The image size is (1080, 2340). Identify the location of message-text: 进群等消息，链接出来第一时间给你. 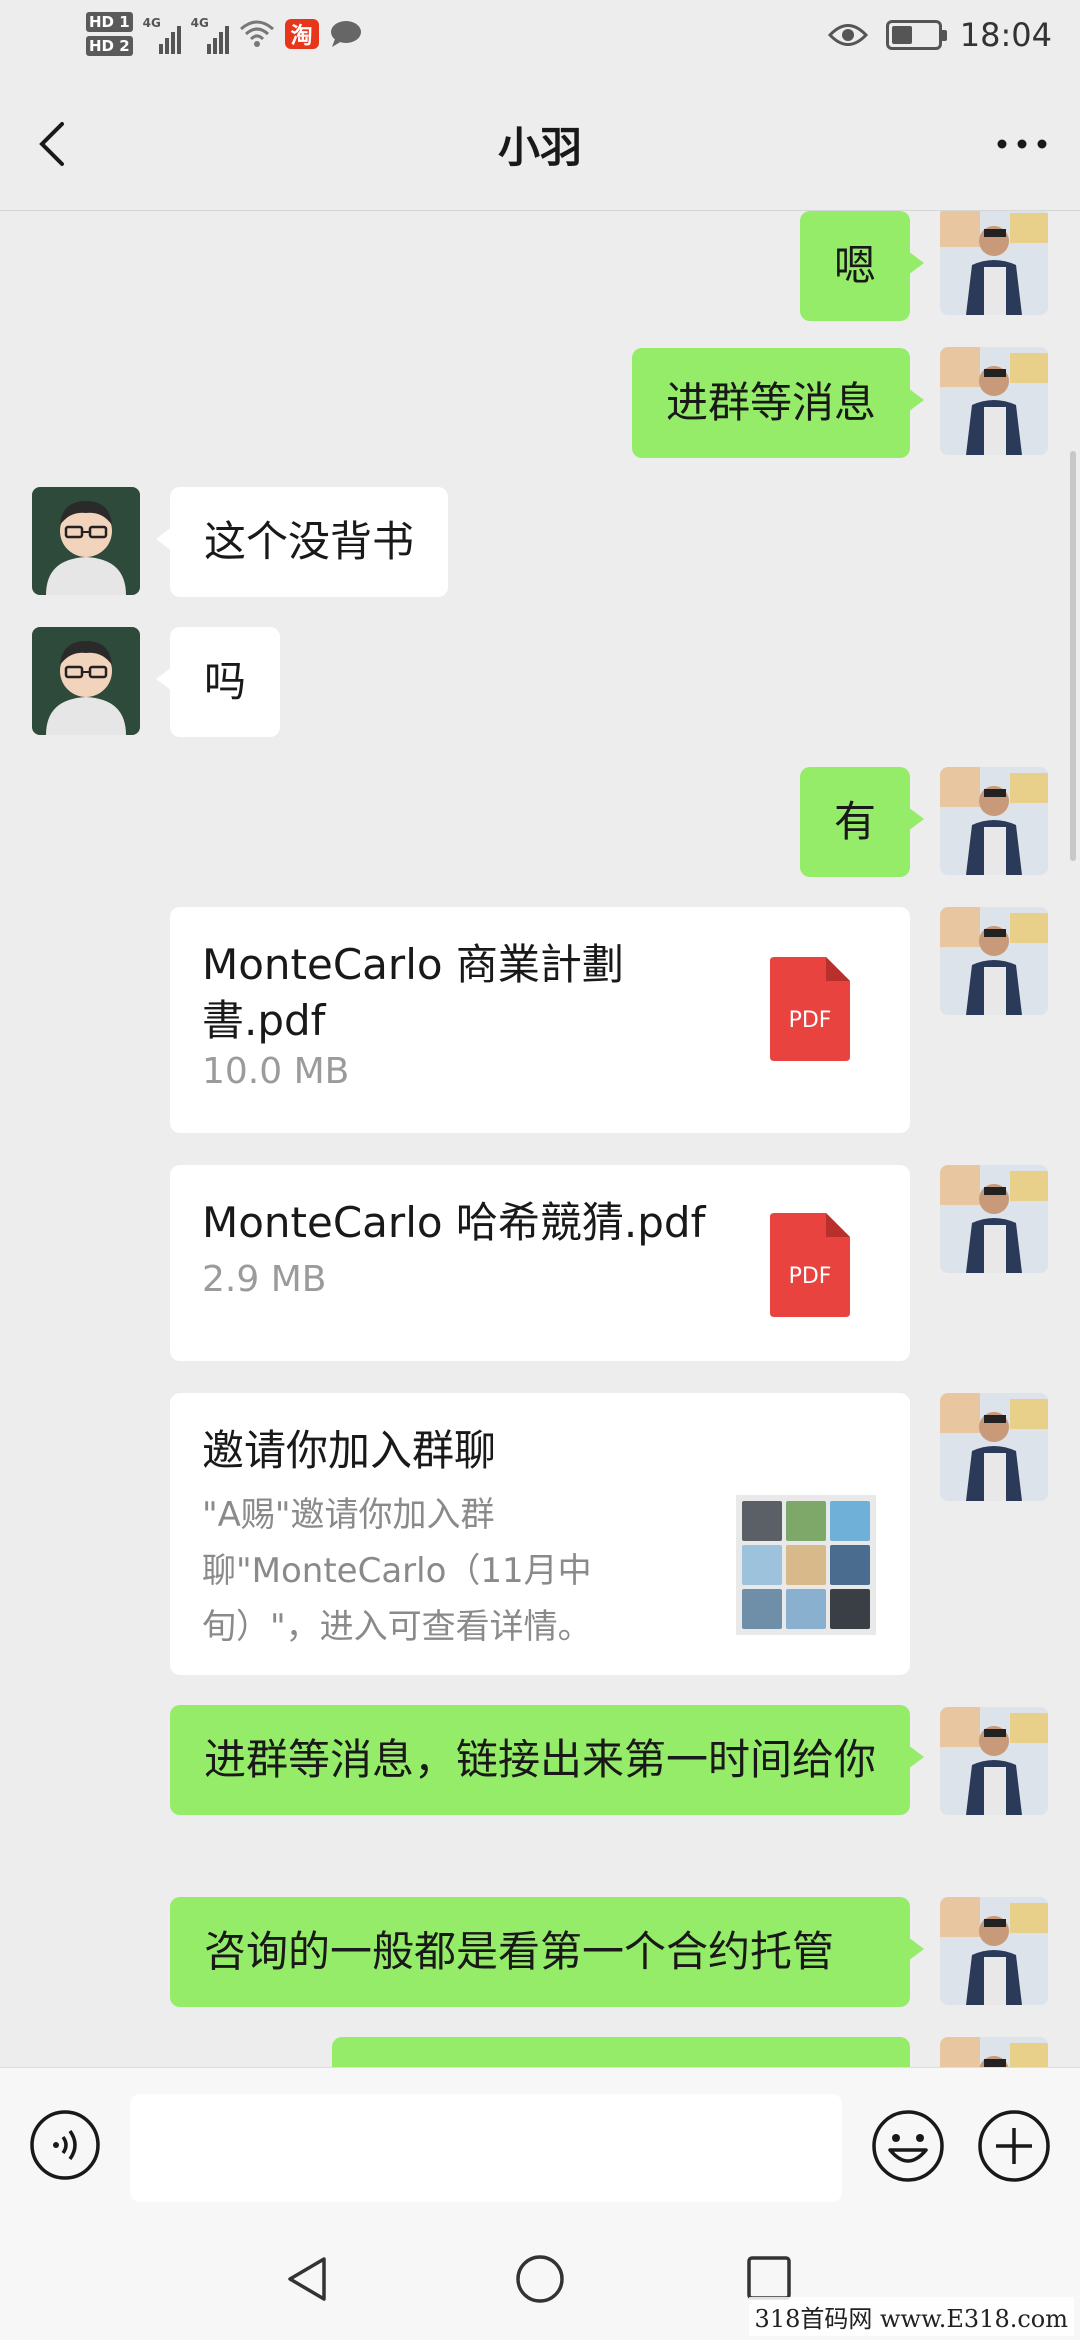
(540, 1759).